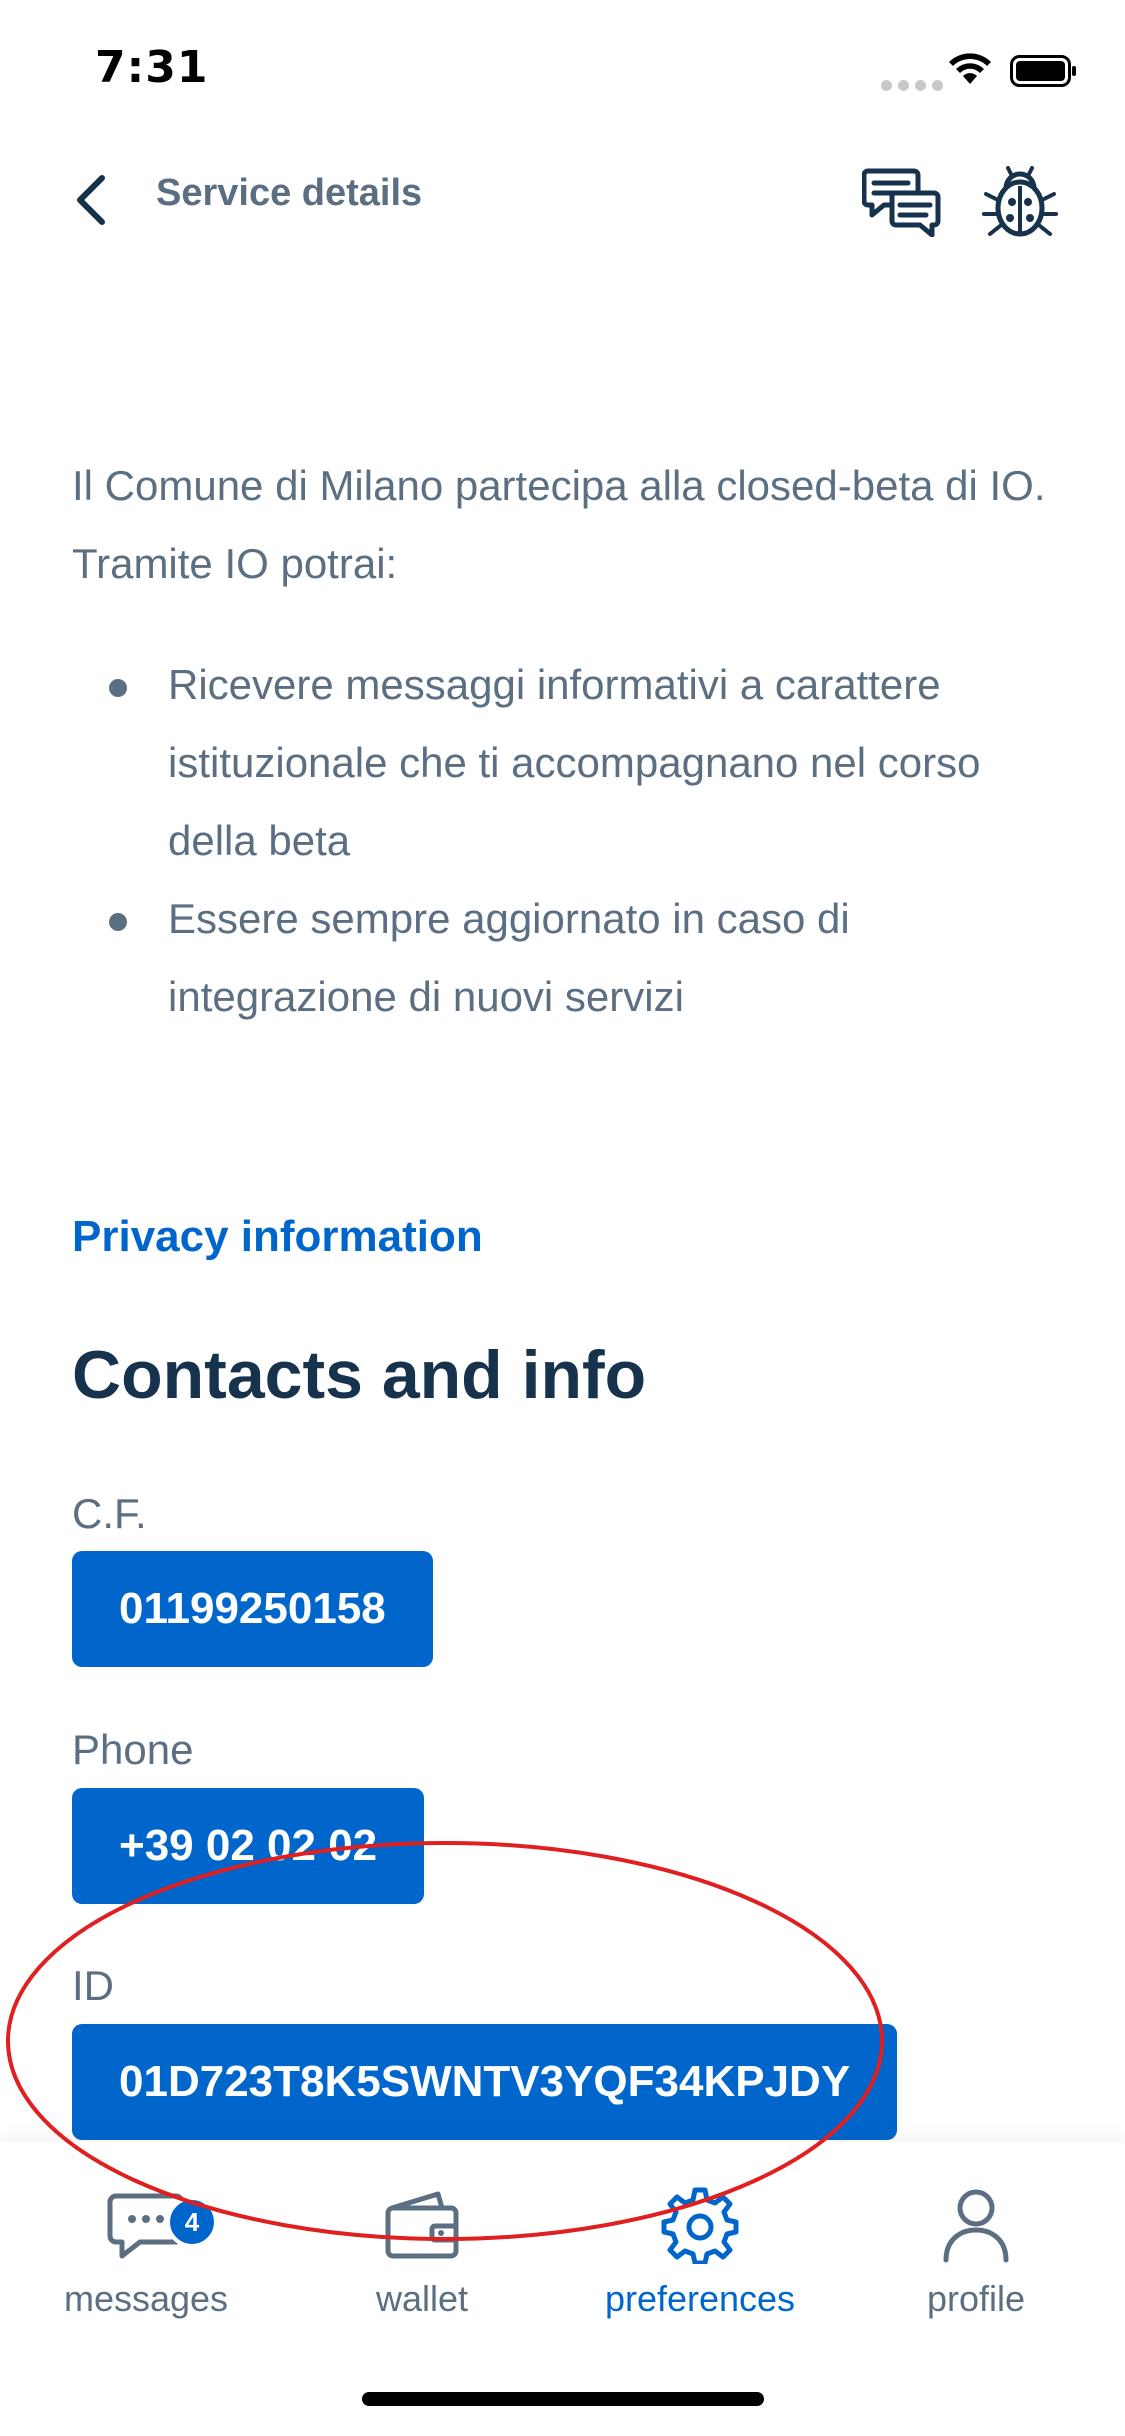 This screenshot has width=1125, height=2436. I want to click on cf-value-button: 01199250158, so click(252, 1609).